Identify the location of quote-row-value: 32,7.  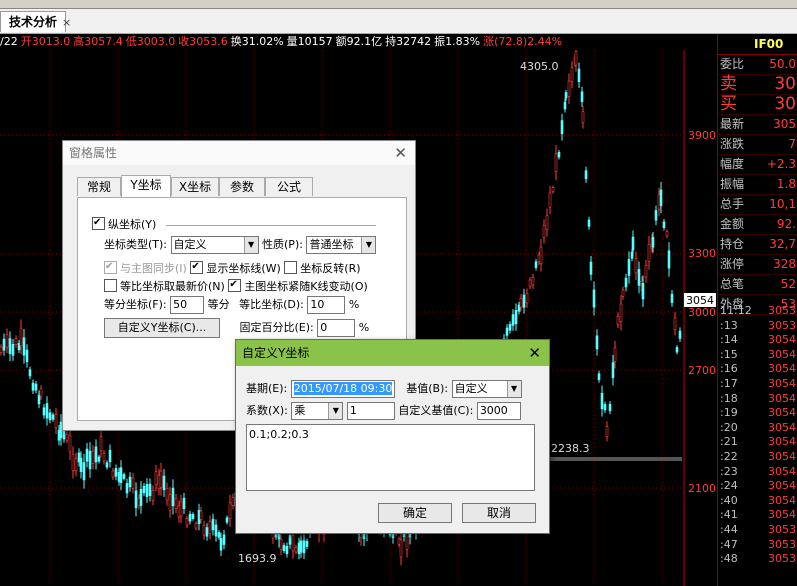
(782, 244).